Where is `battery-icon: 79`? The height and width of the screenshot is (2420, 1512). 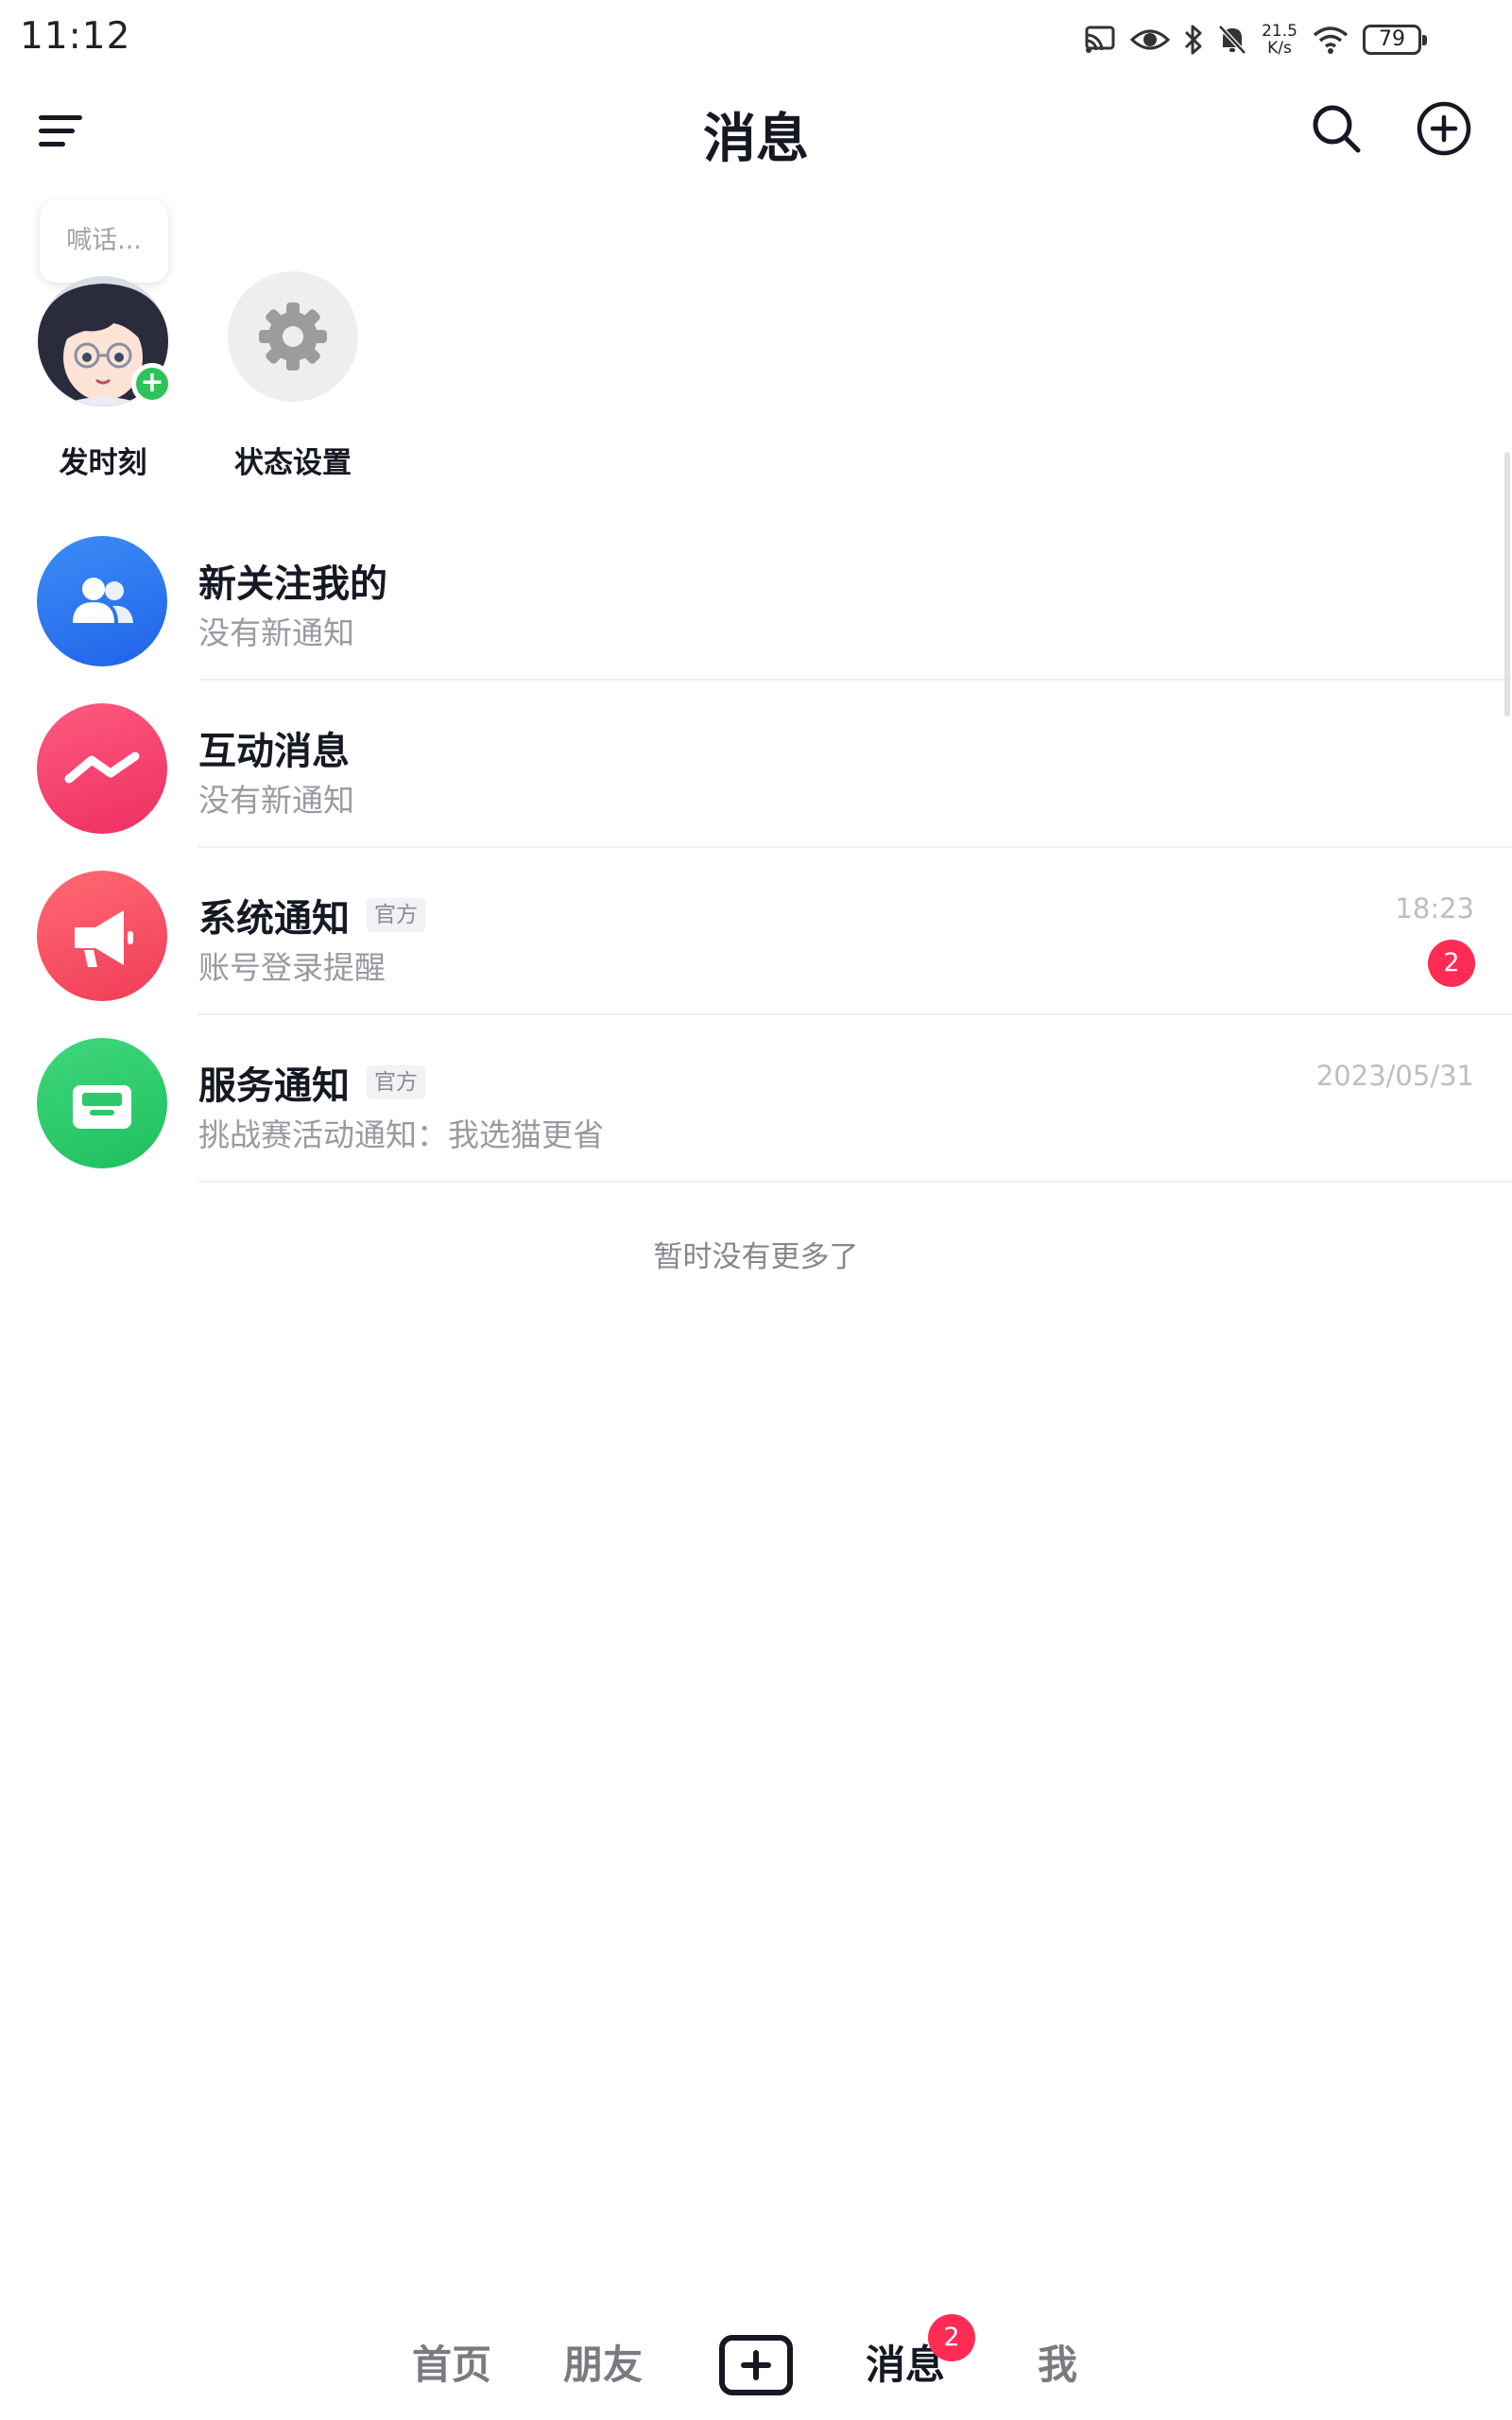 battery-icon: 79 is located at coordinates (1395, 40).